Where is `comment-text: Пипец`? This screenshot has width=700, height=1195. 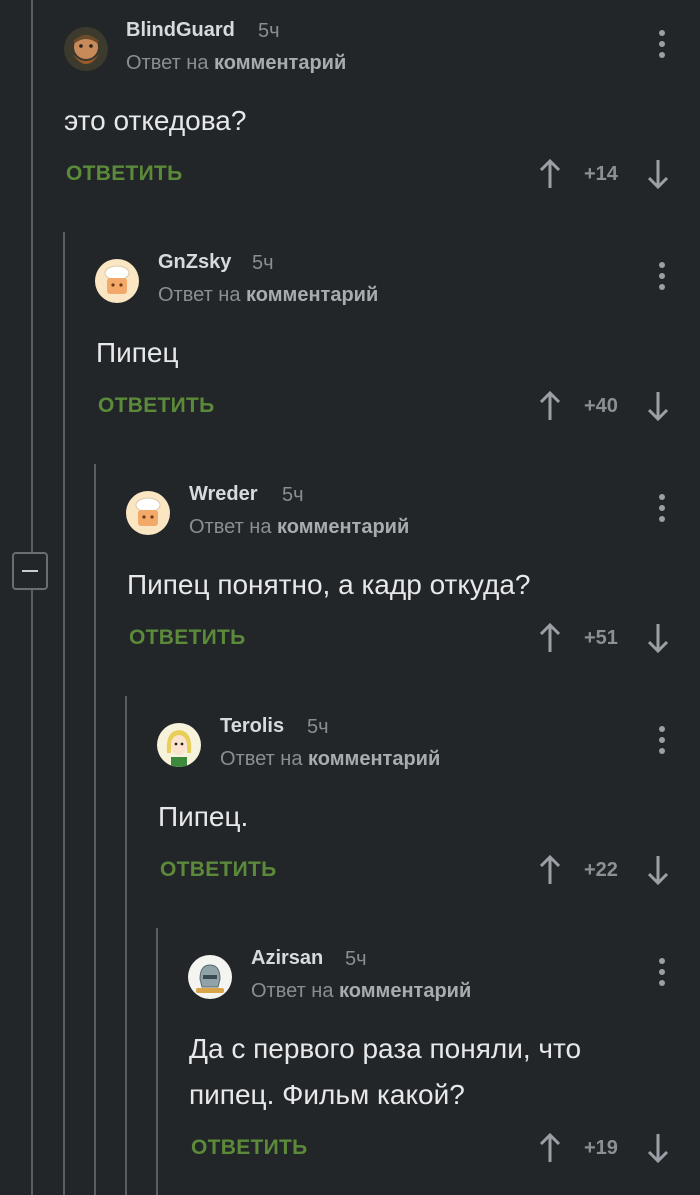 comment-text: Пипец is located at coordinates (137, 352).